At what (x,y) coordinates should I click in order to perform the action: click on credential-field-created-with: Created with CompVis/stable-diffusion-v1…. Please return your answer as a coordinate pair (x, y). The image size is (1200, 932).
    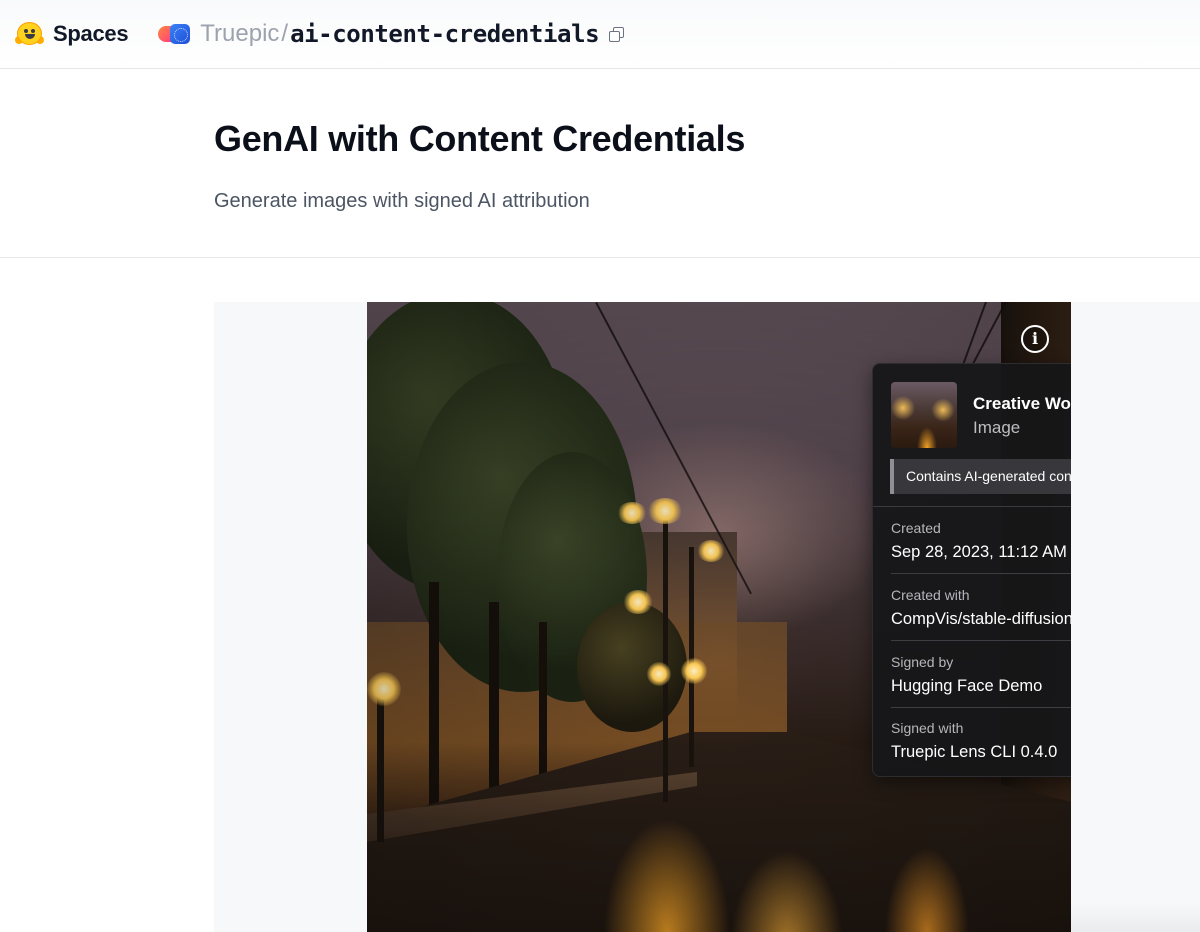
    Looking at the image, I should click on (981, 607).